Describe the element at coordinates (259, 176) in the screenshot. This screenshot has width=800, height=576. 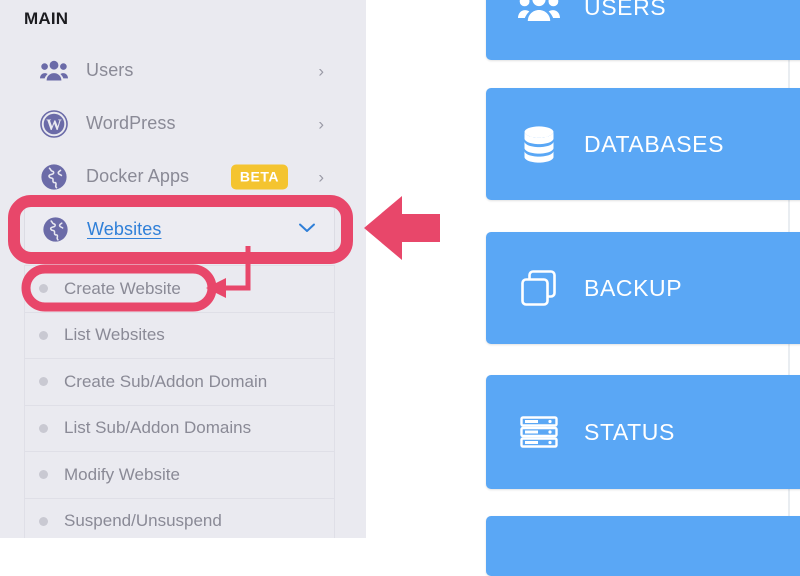
I see `beta-badge: BETA` at that location.